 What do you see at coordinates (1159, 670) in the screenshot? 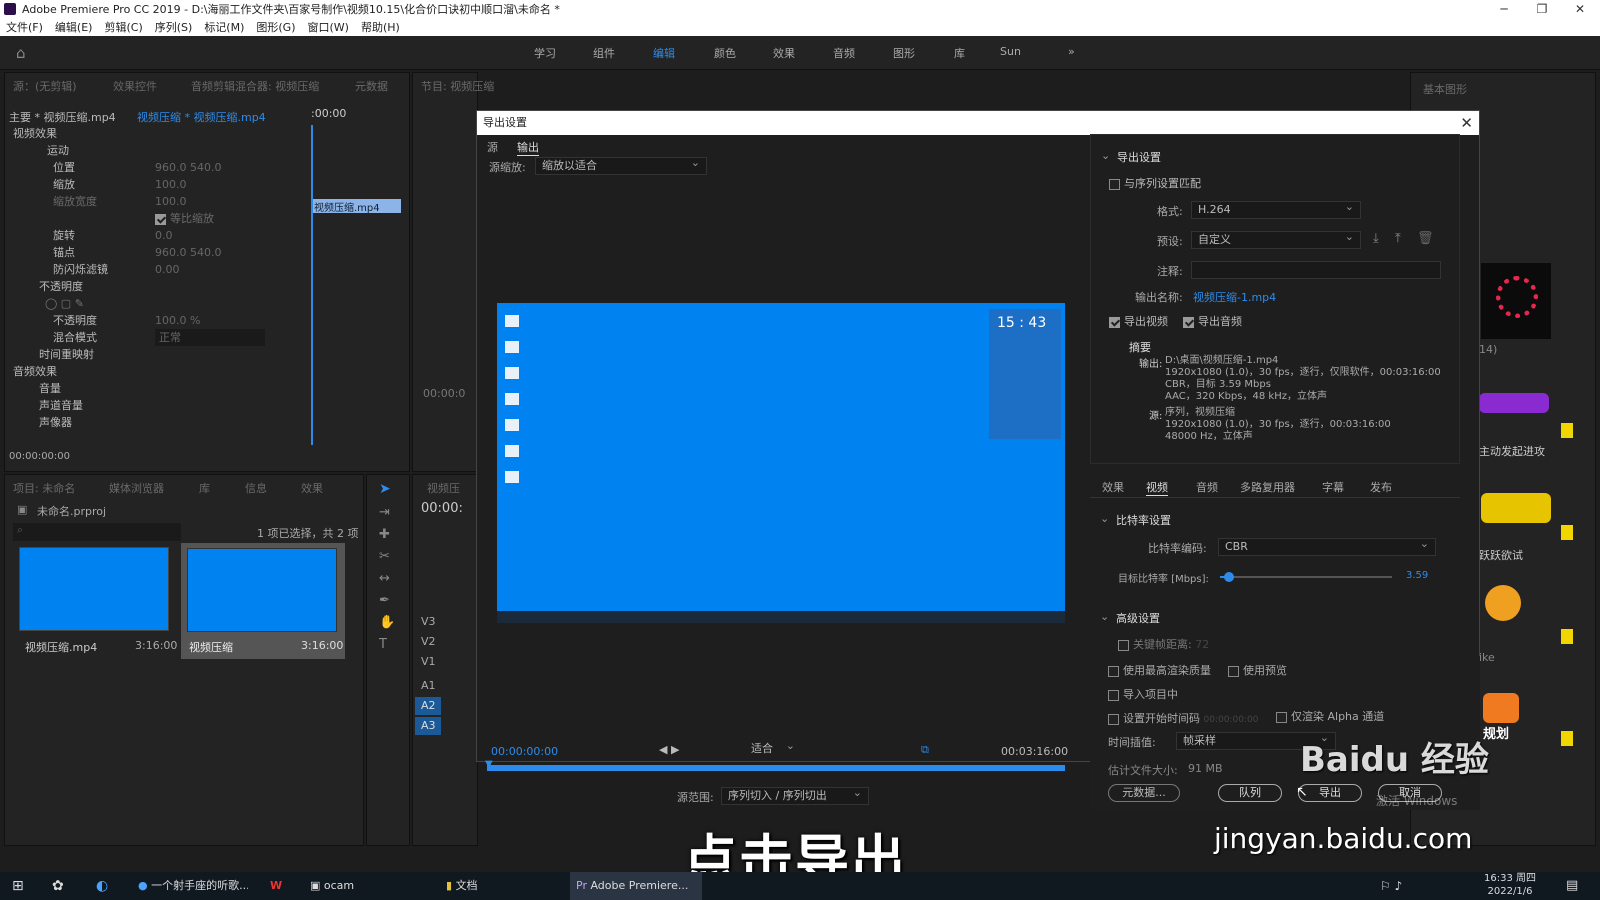
I see `max-render-checkbox: 使用最高渲染质量` at bounding box center [1159, 670].